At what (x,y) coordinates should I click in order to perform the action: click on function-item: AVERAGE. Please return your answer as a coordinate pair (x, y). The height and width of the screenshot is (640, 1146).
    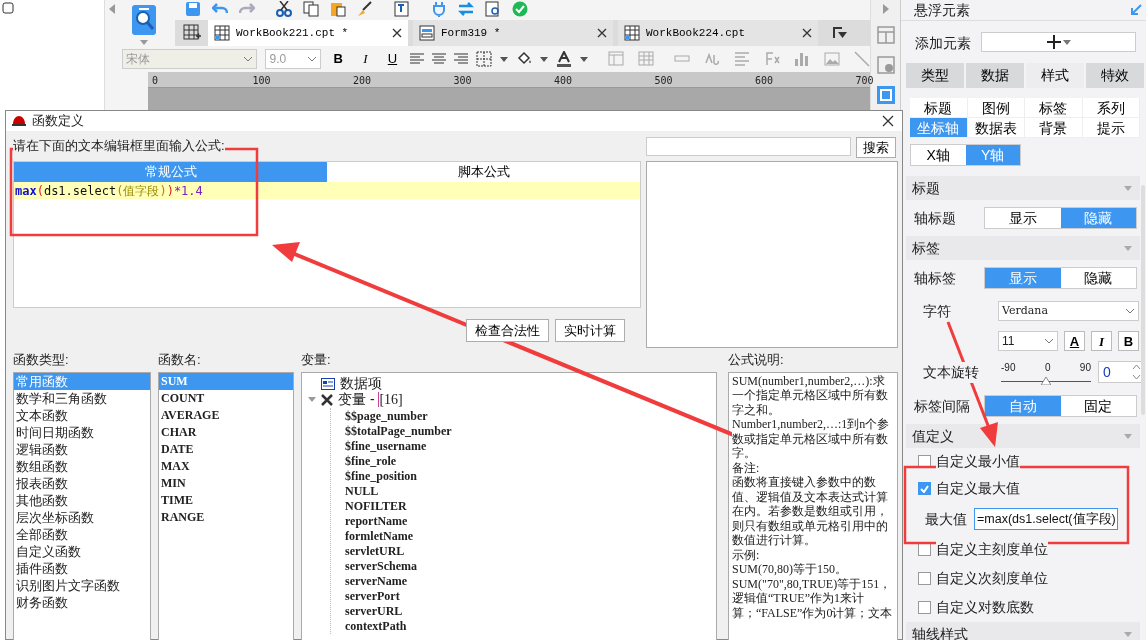
    Looking at the image, I should click on (226, 415).